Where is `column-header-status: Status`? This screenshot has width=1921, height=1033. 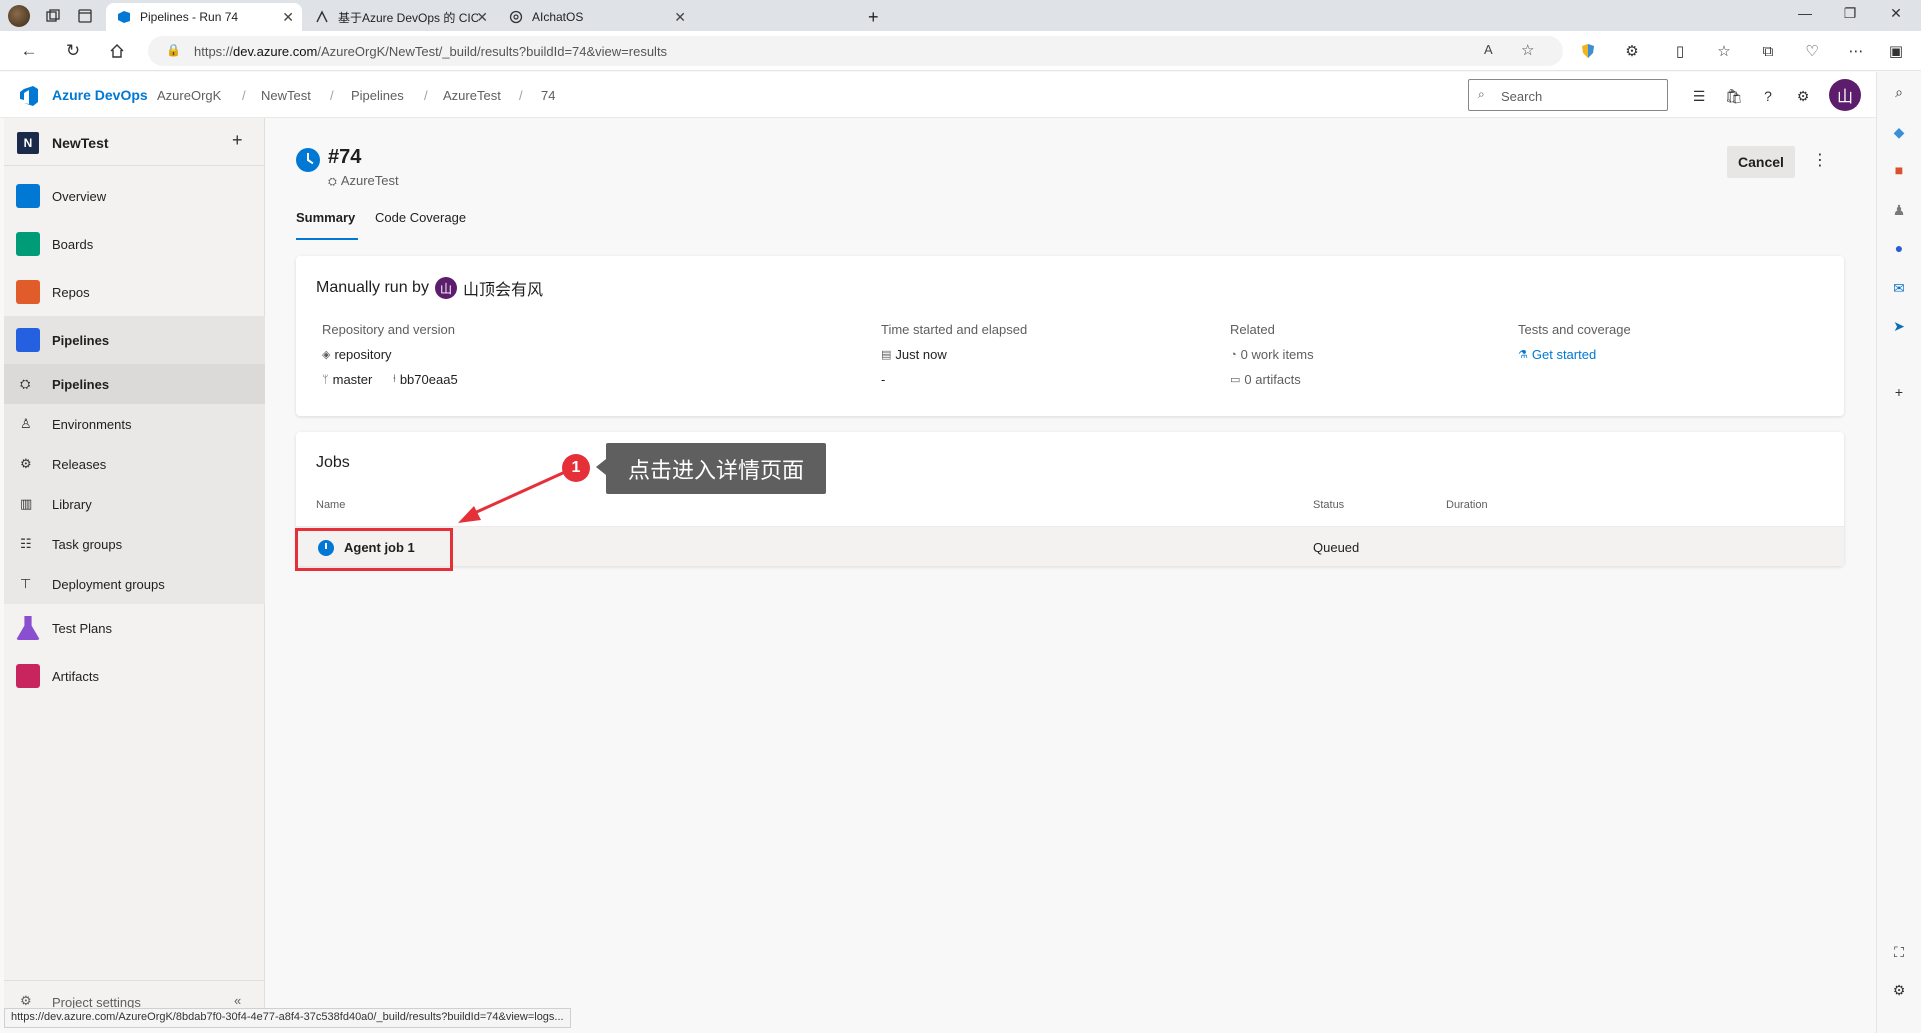 column-header-status: Status is located at coordinates (1329, 505).